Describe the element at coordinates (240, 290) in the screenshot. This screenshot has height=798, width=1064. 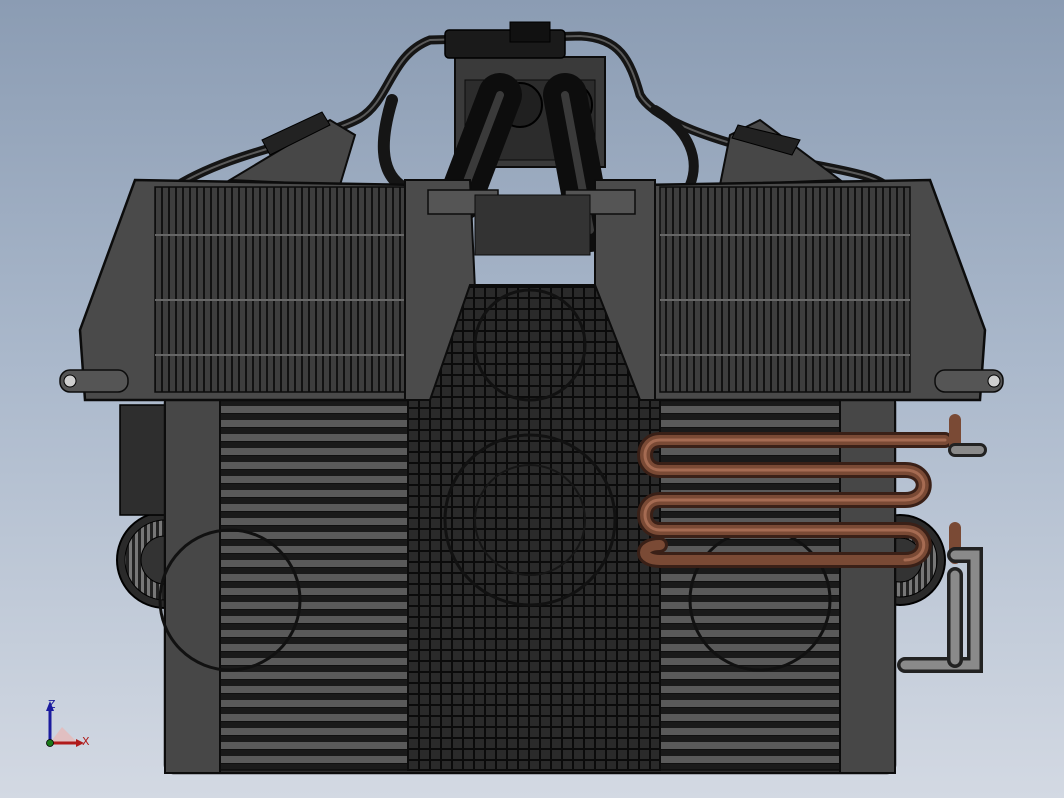
I see `upper-cooler-left` at that location.